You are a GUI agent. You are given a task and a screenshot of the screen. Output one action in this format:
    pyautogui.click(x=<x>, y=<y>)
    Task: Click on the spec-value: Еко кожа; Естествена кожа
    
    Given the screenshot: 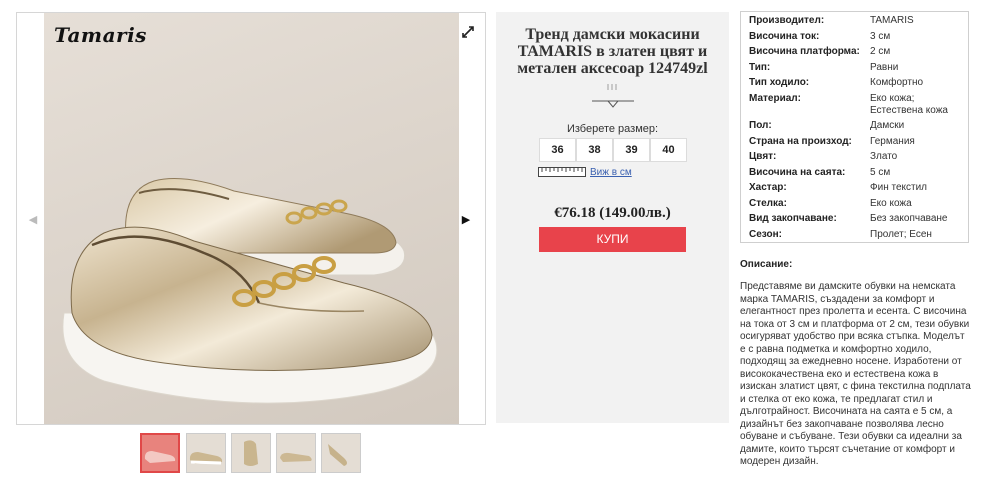 What is the action you would take?
    pyautogui.click(x=909, y=104)
    